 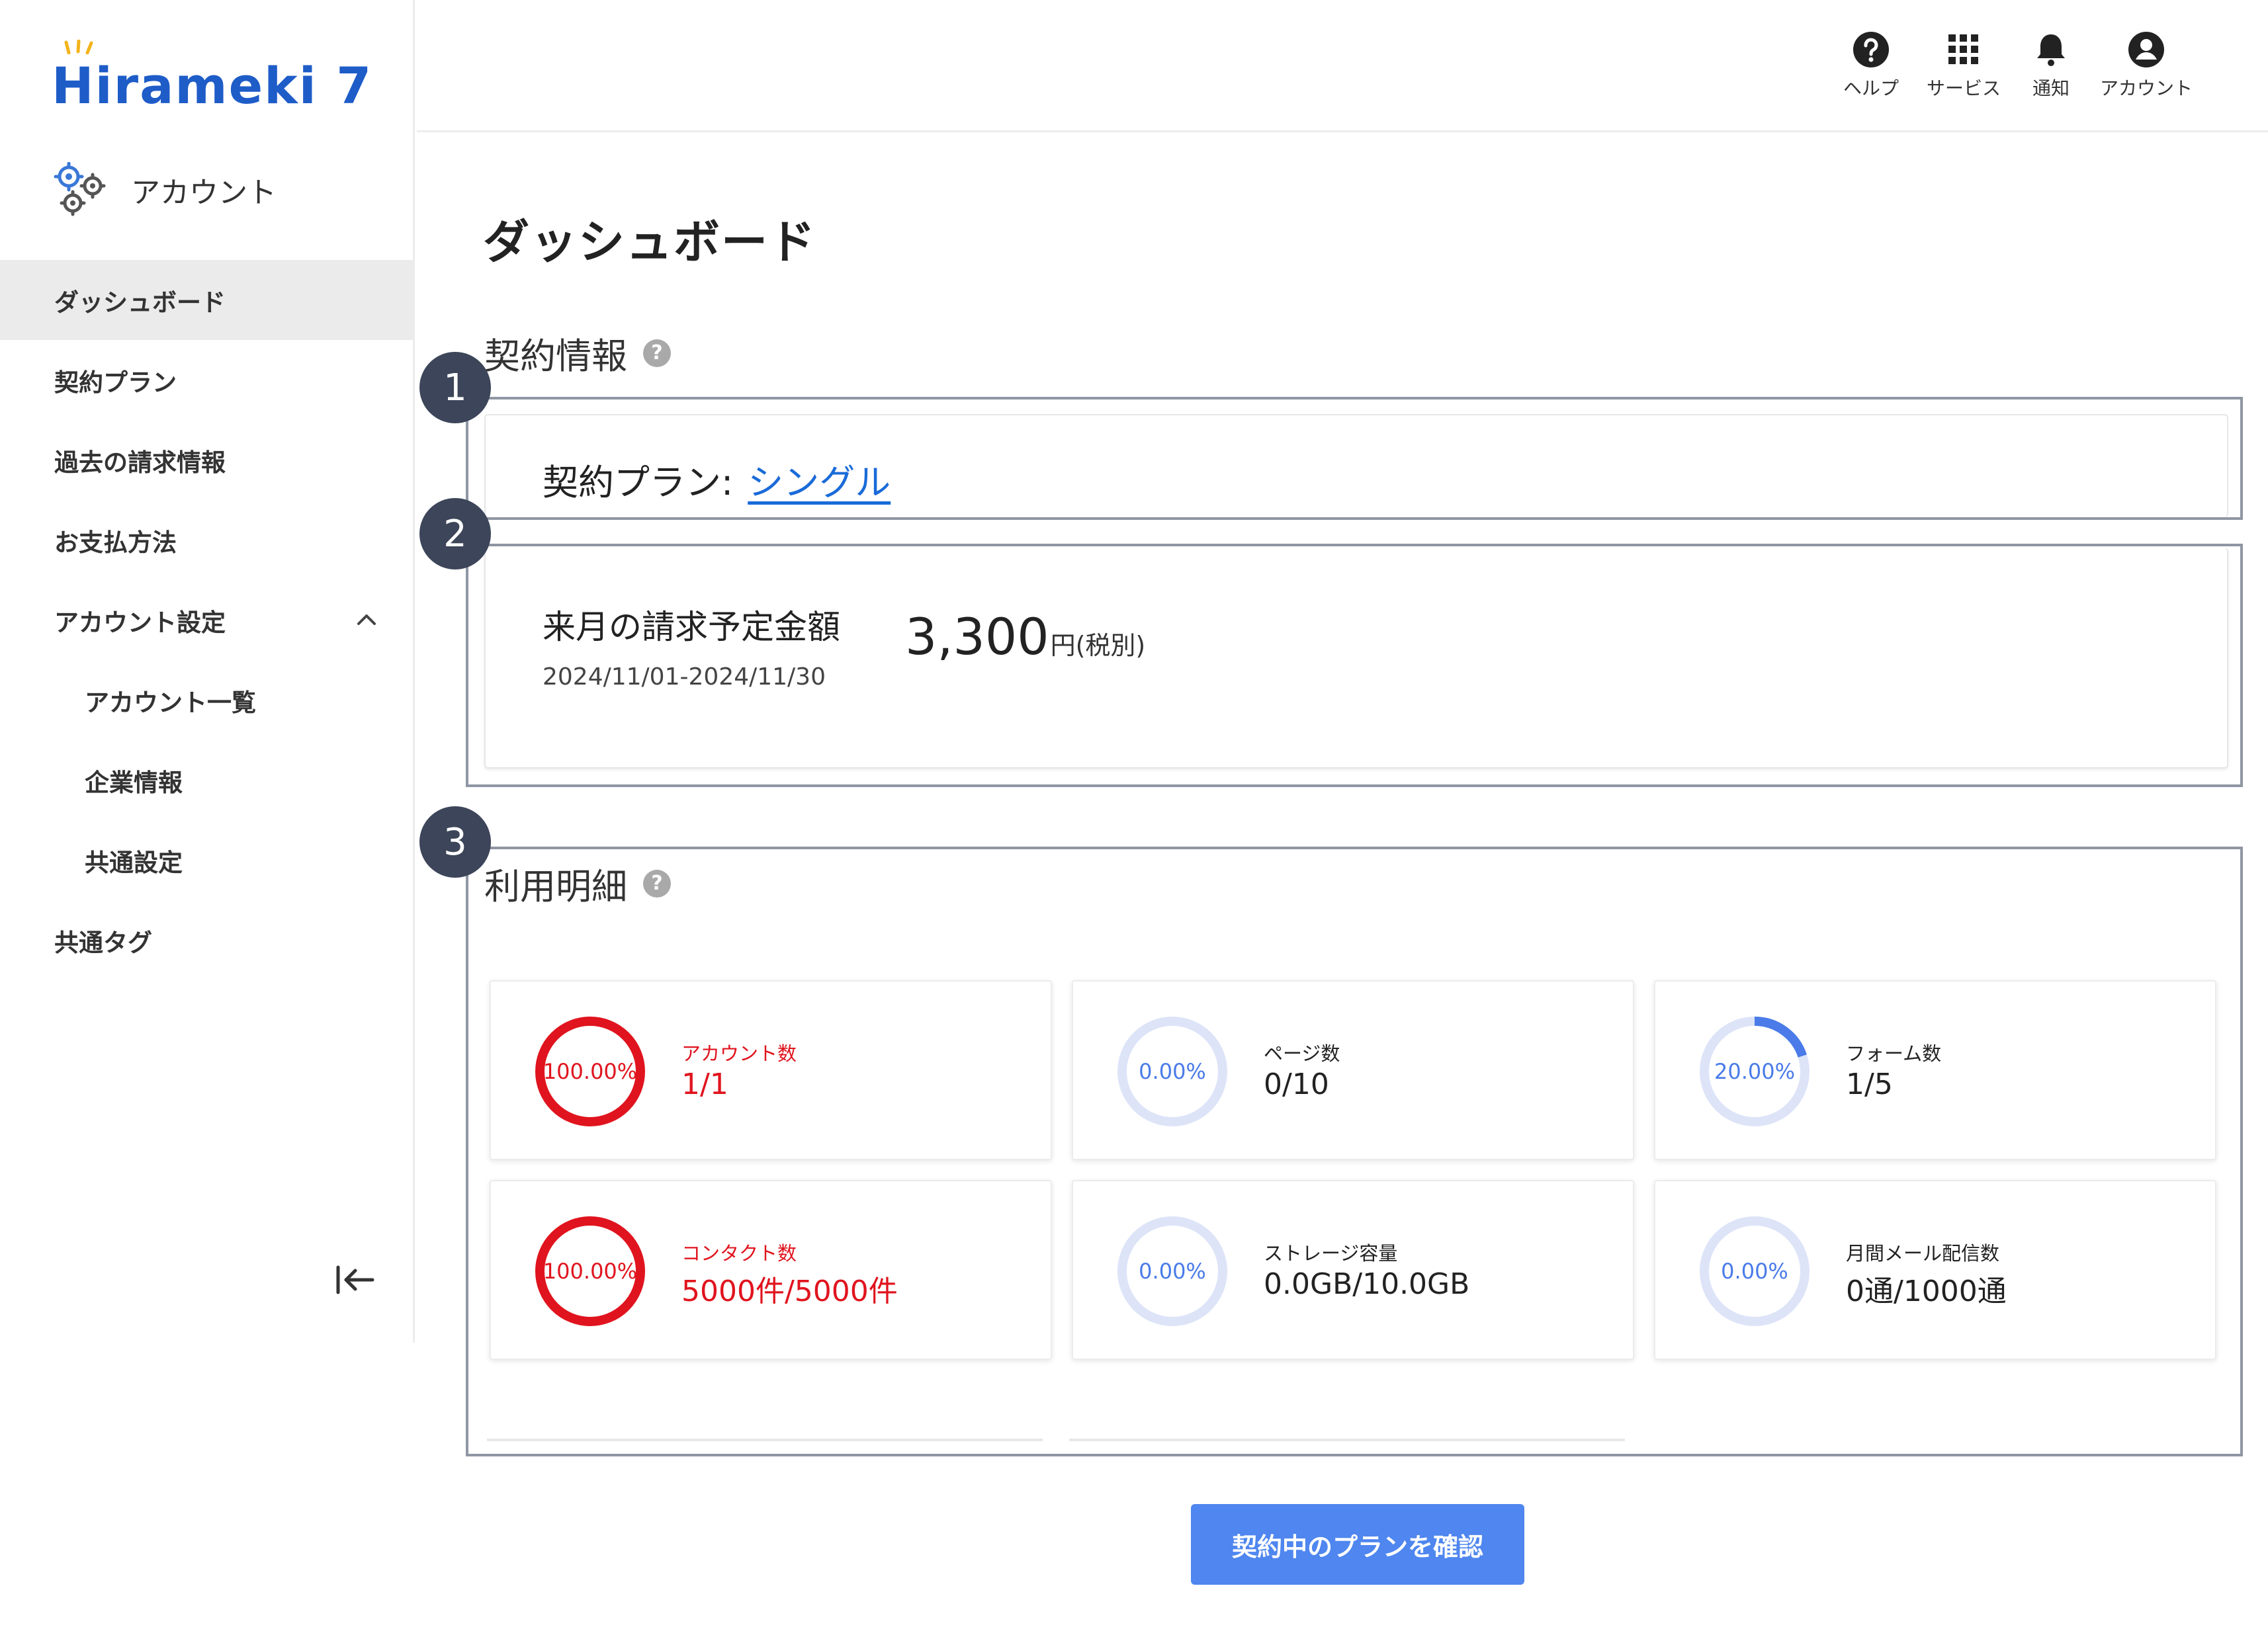 I want to click on services-label: サービス, so click(x=1964, y=88).